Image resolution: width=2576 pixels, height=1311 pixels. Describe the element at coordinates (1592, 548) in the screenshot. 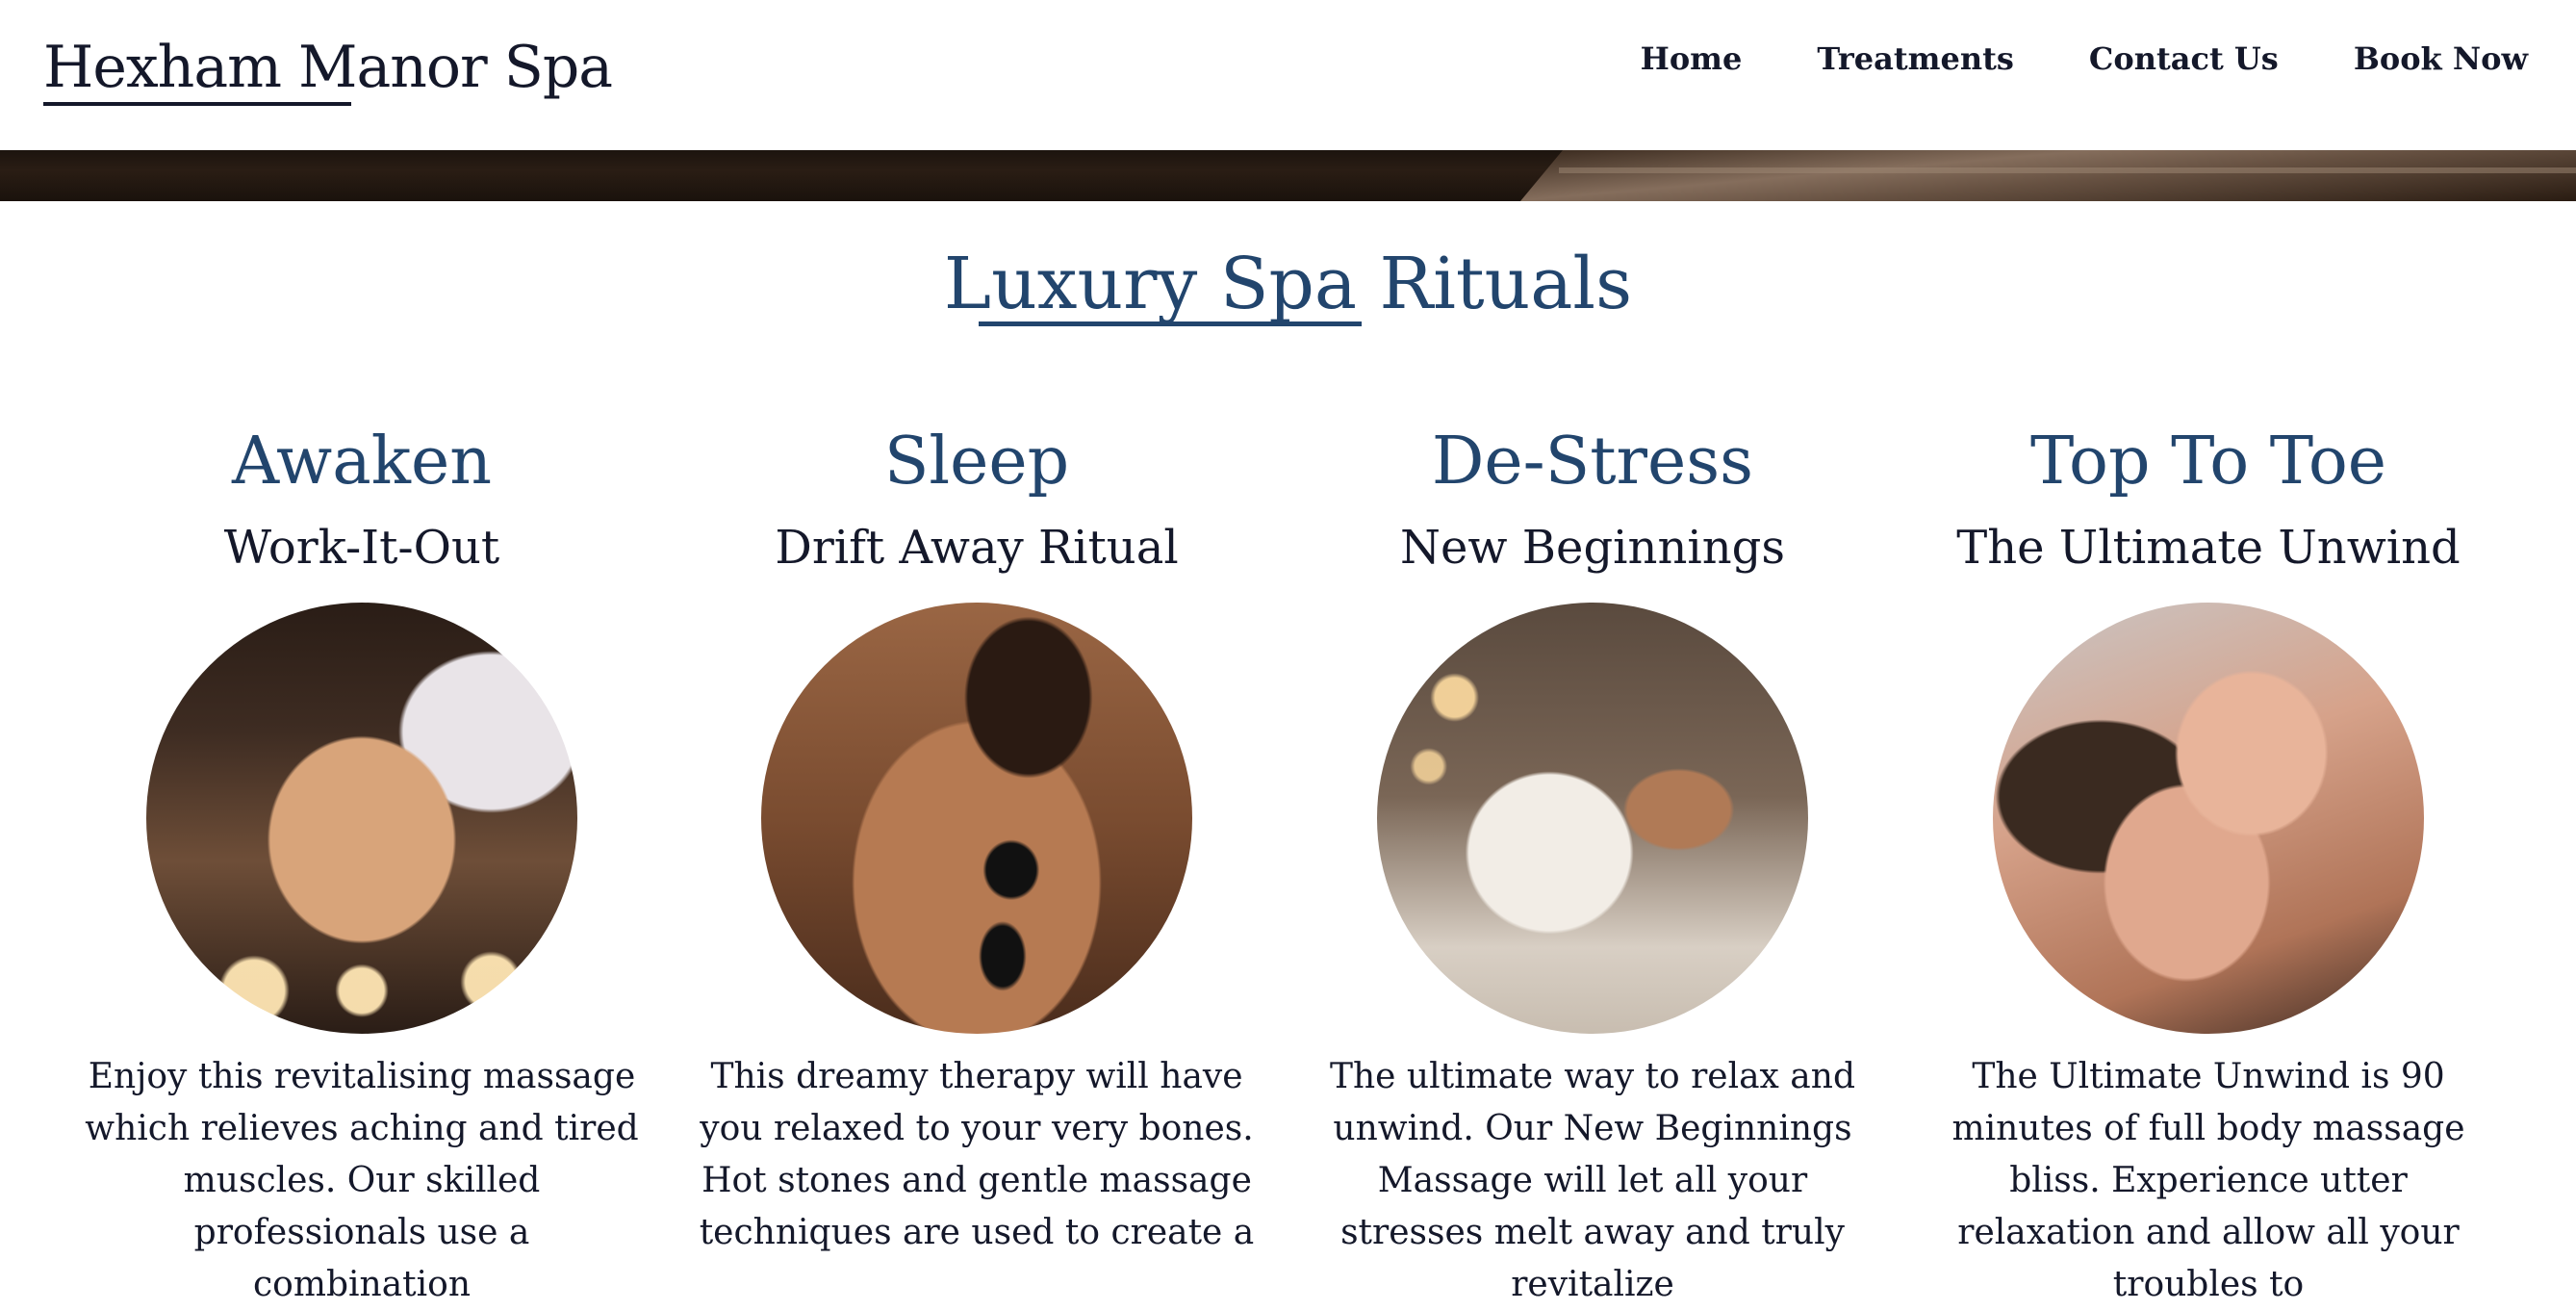

I see `ritual-name: New Beginnings` at that location.